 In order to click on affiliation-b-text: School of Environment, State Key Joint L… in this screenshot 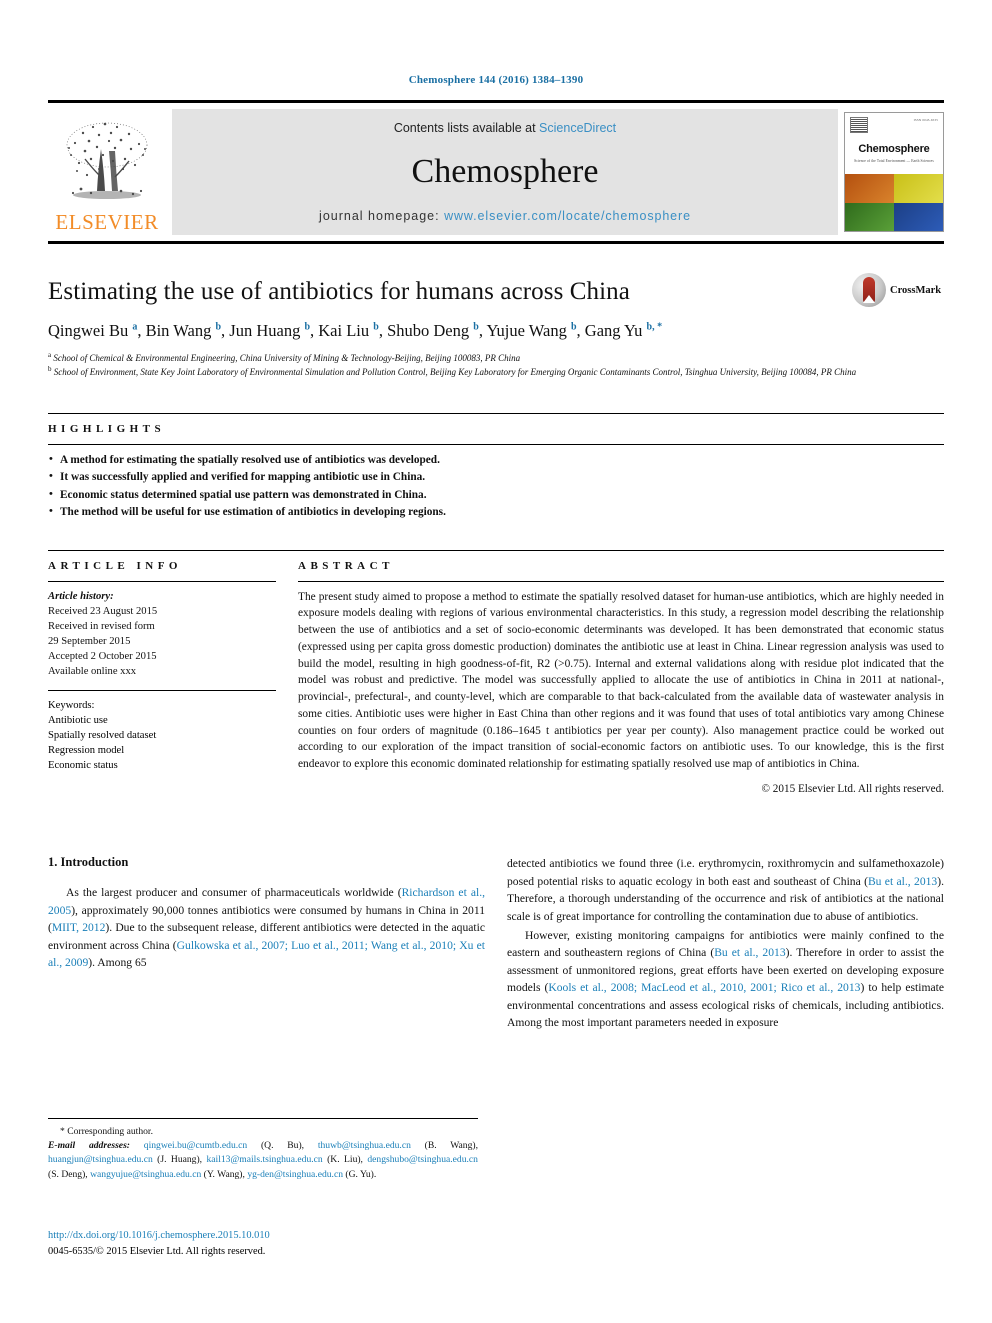, I will do `click(455, 371)`.